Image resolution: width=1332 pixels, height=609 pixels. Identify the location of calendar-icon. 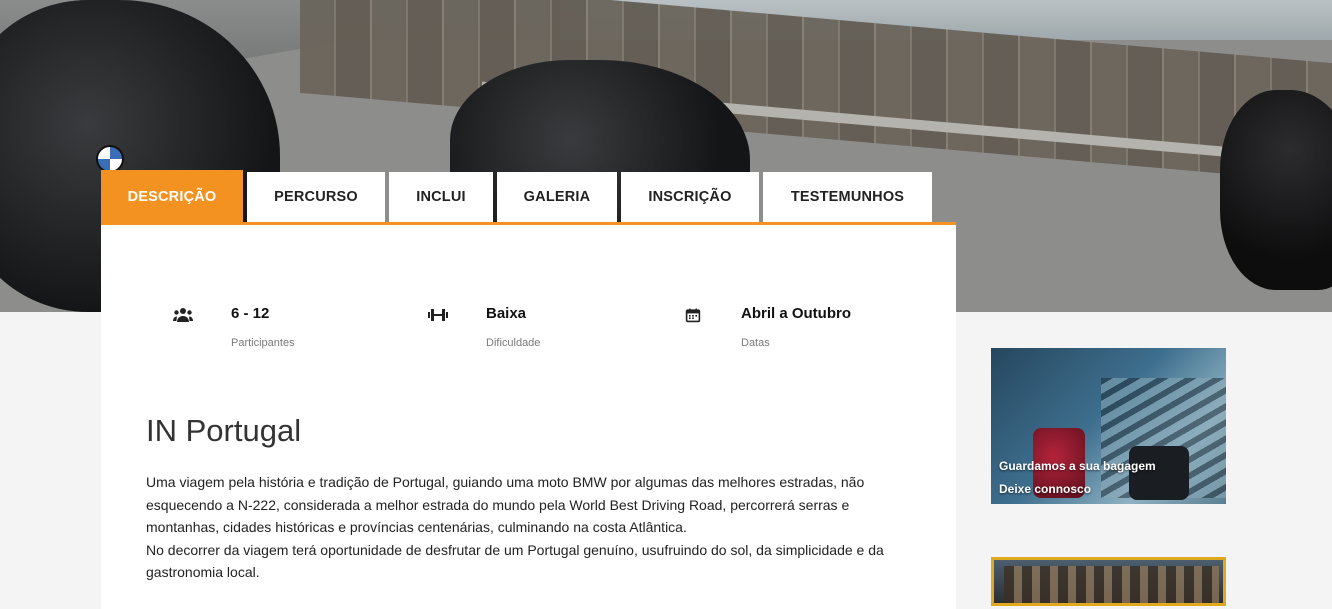
(693, 315).